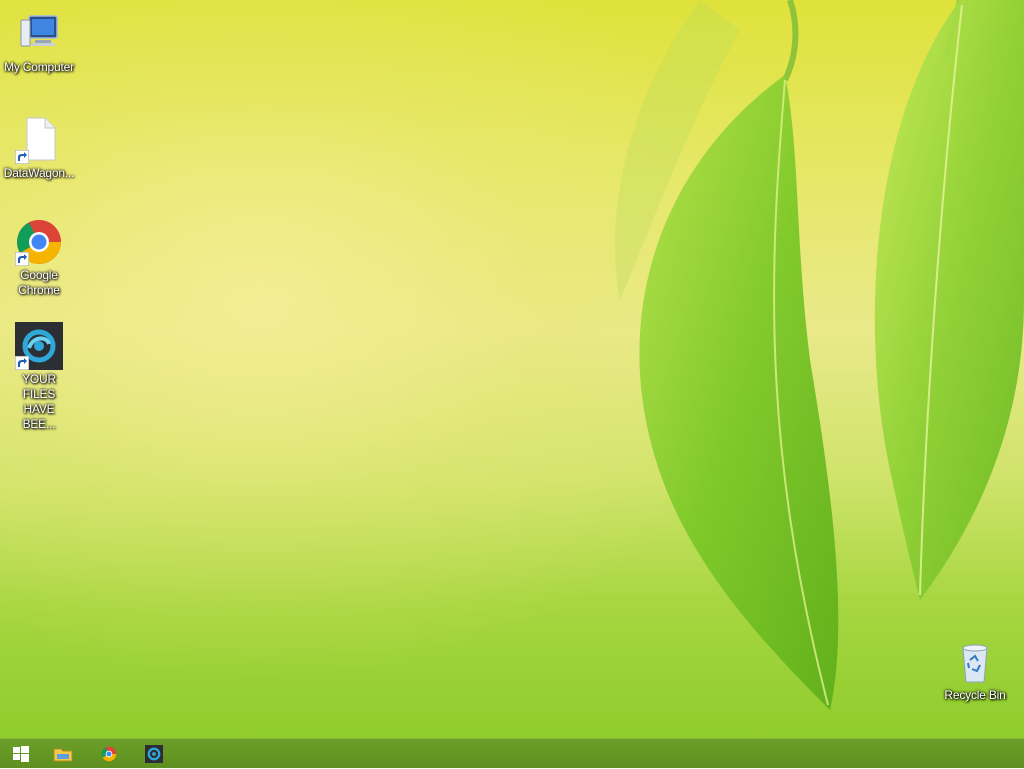  What do you see at coordinates (39, 140) in the screenshot?
I see `document-icon` at bounding box center [39, 140].